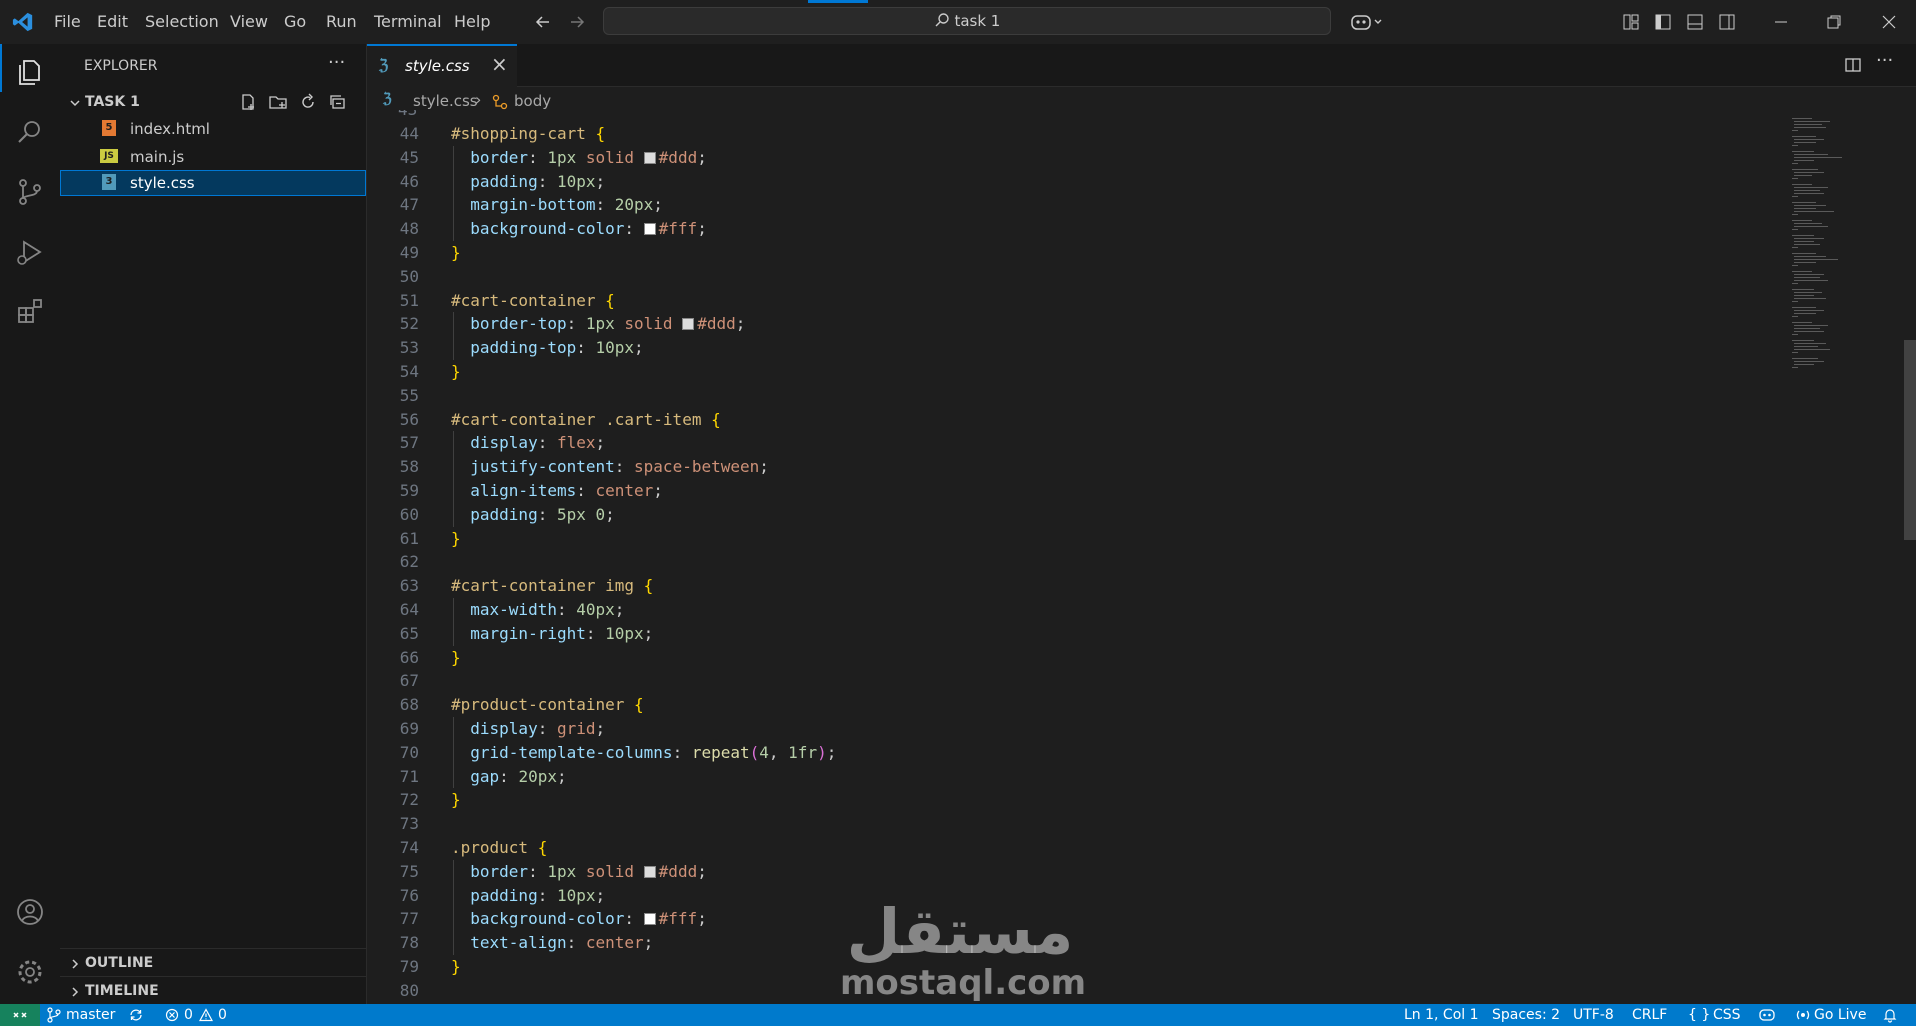 The width and height of the screenshot is (1916, 1026). I want to click on sync-icon, so click(136, 1015).